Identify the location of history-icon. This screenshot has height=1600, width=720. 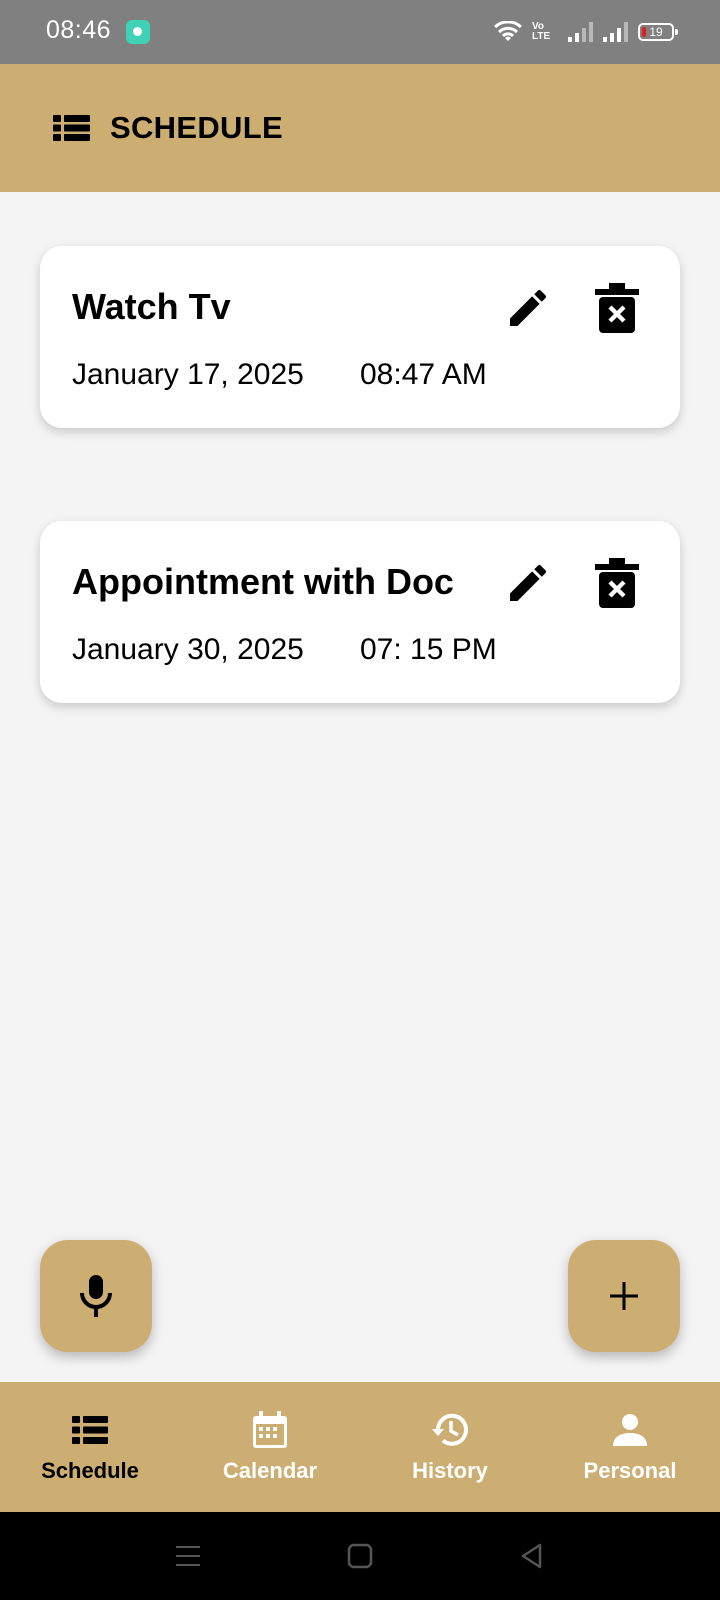
(450, 1429).